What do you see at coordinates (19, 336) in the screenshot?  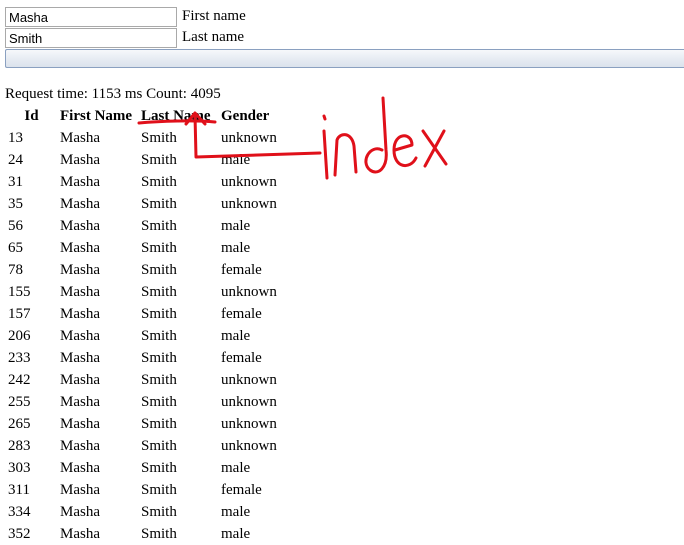 I see `cell-id: 206` at bounding box center [19, 336].